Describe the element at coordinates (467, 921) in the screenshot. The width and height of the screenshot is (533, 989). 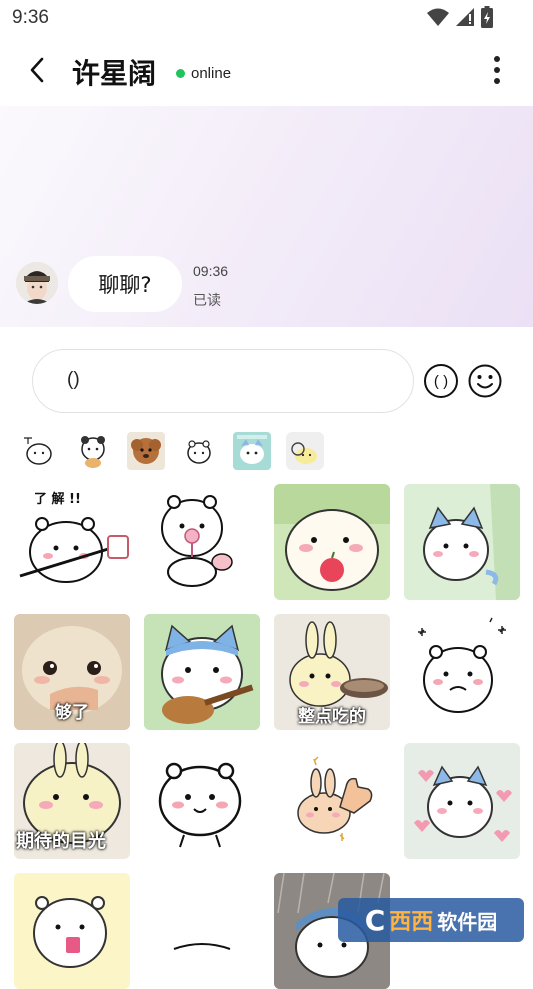
I see `watermark-text: 软件园` at that location.